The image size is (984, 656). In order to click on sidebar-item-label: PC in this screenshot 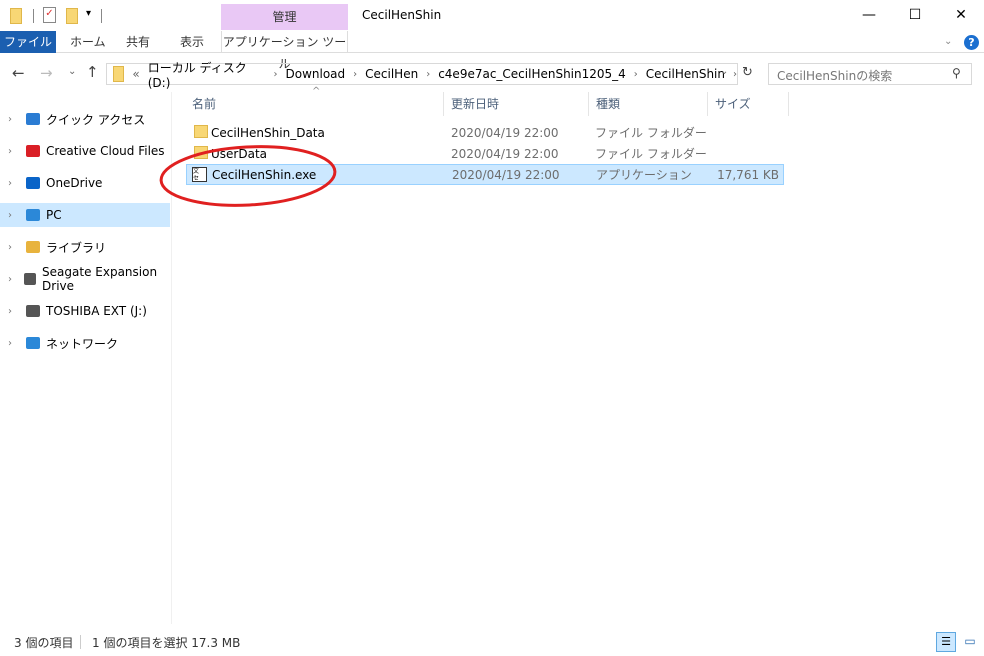, I will do `click(54, 215)`.